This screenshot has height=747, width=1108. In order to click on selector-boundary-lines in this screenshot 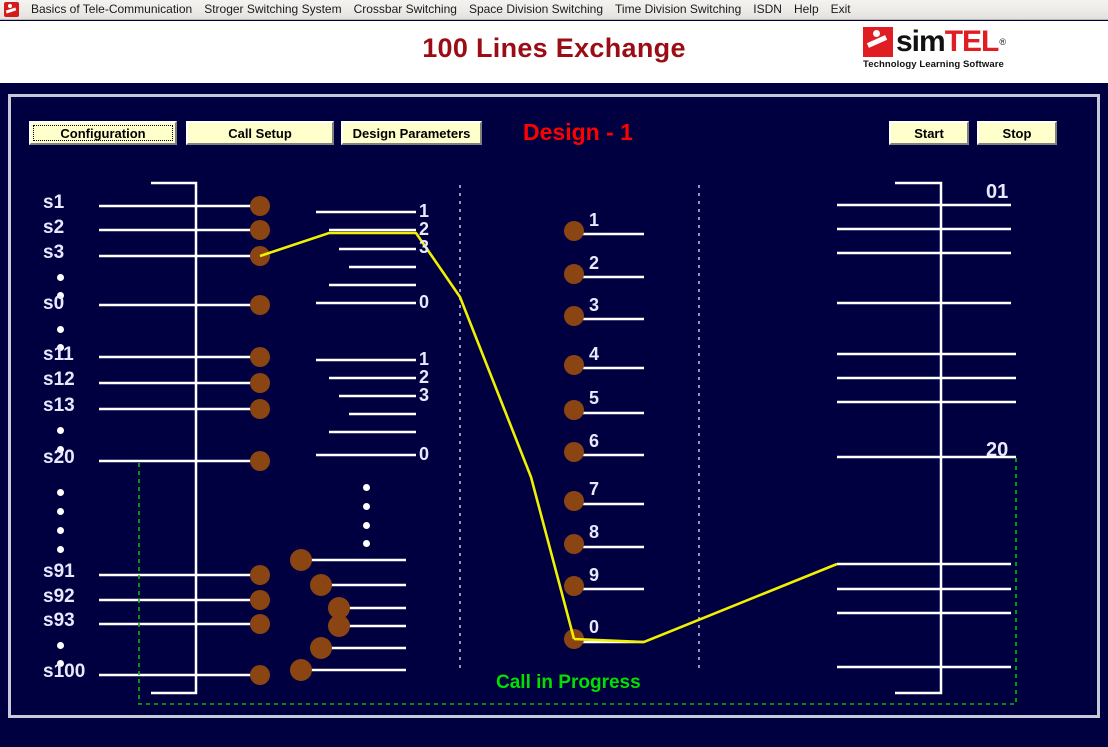, I will do `click(579, 427)`.